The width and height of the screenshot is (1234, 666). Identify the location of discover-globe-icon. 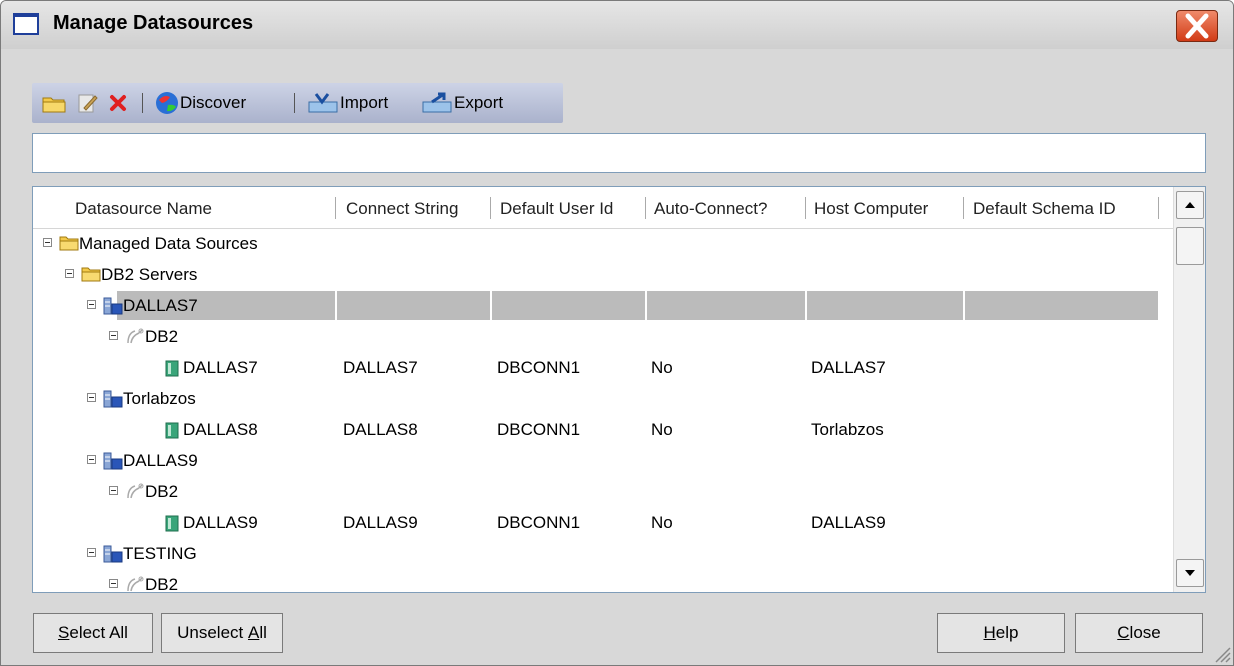
(167, 103).